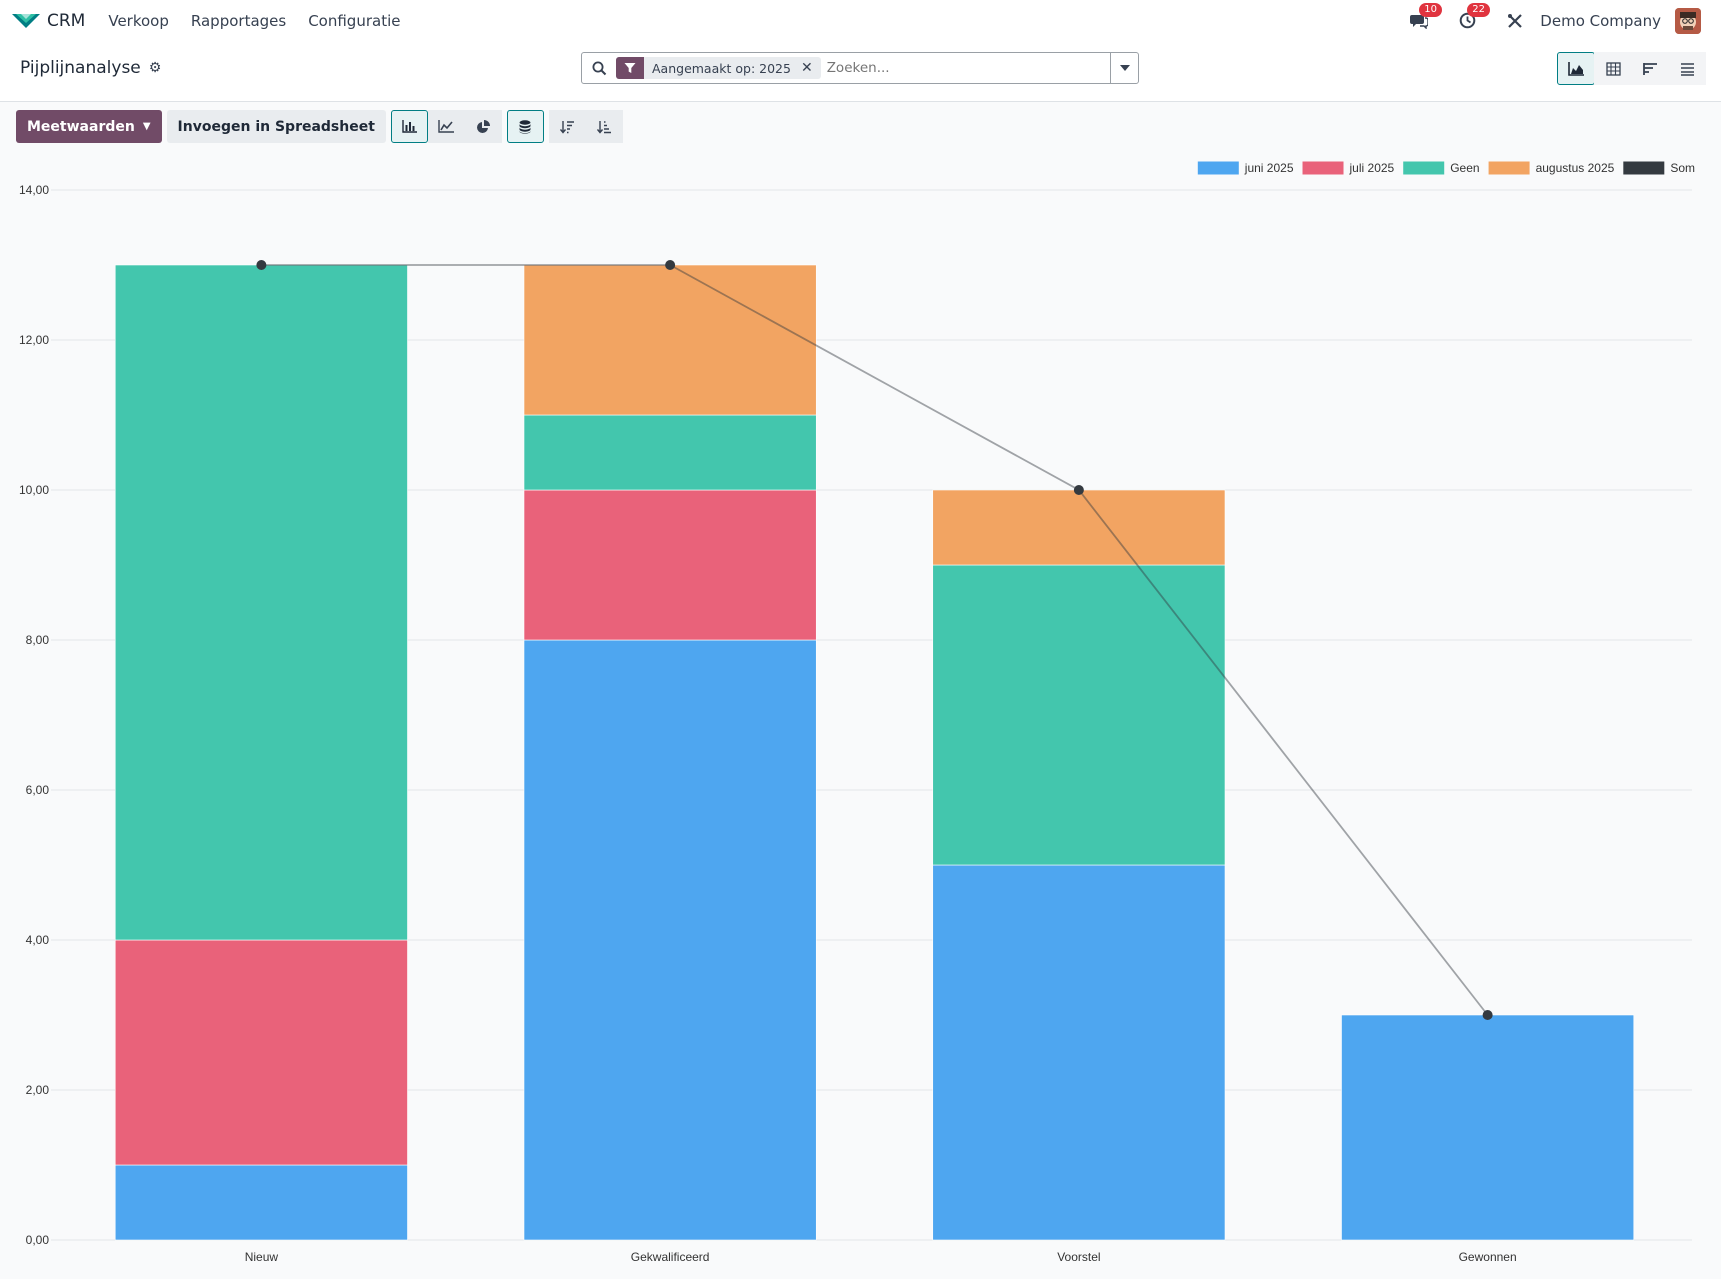  Describe the element at coordinates (26, 21) in the screenshot. I see `crm-logo-icon` at that location.